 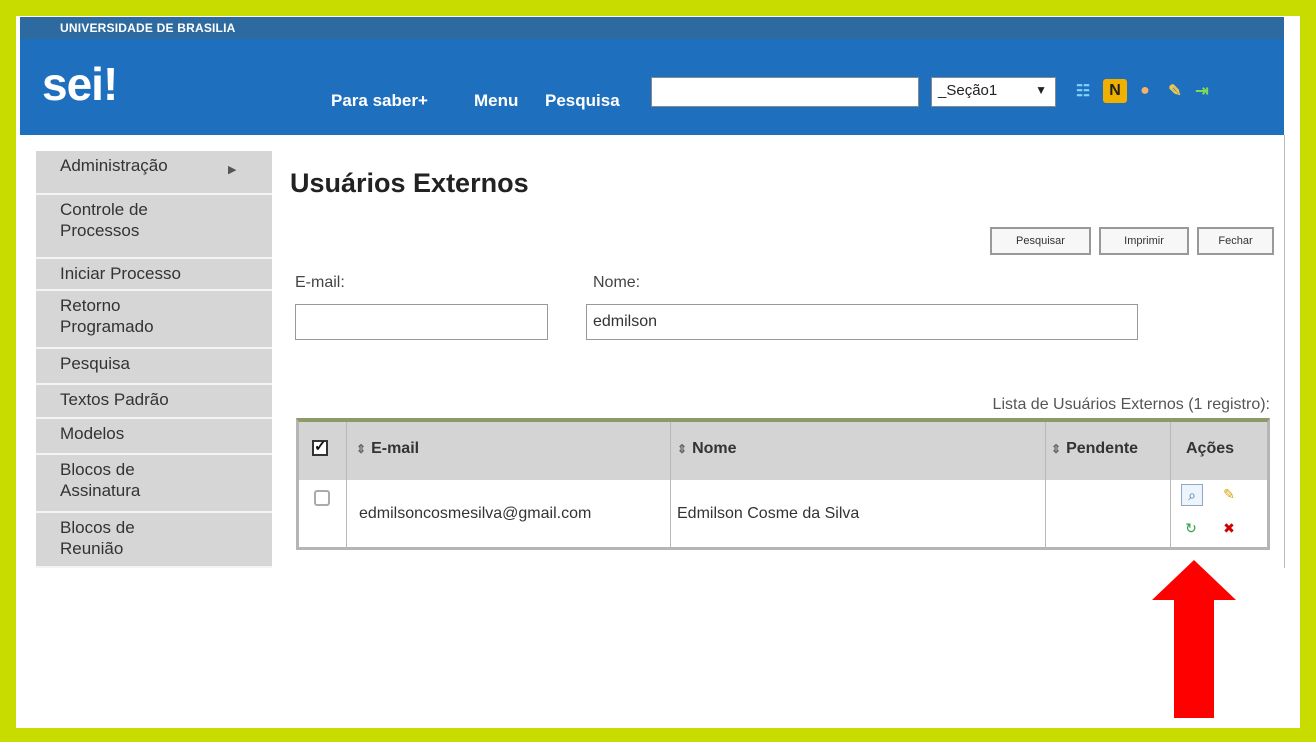 I want to click on unit-select-value: _Seção1, so click(x=968, y=90).